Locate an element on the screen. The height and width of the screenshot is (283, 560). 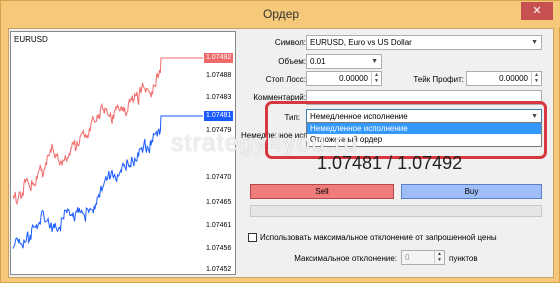
sell-button: Sell is located at coordinates (322, 191).